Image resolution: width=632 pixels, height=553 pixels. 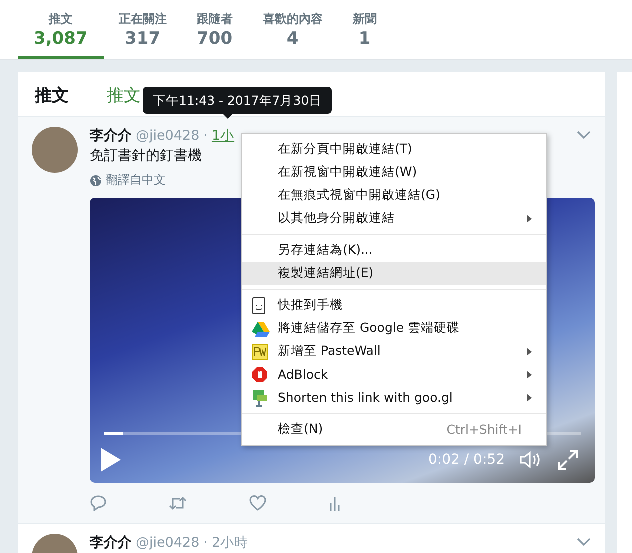 What do you see at coordinates (237, 100) in the screenshot?
I see `timestamp-tooltip: 下午11:43 - 2017年7月30日` at bounding box center [237, 100].